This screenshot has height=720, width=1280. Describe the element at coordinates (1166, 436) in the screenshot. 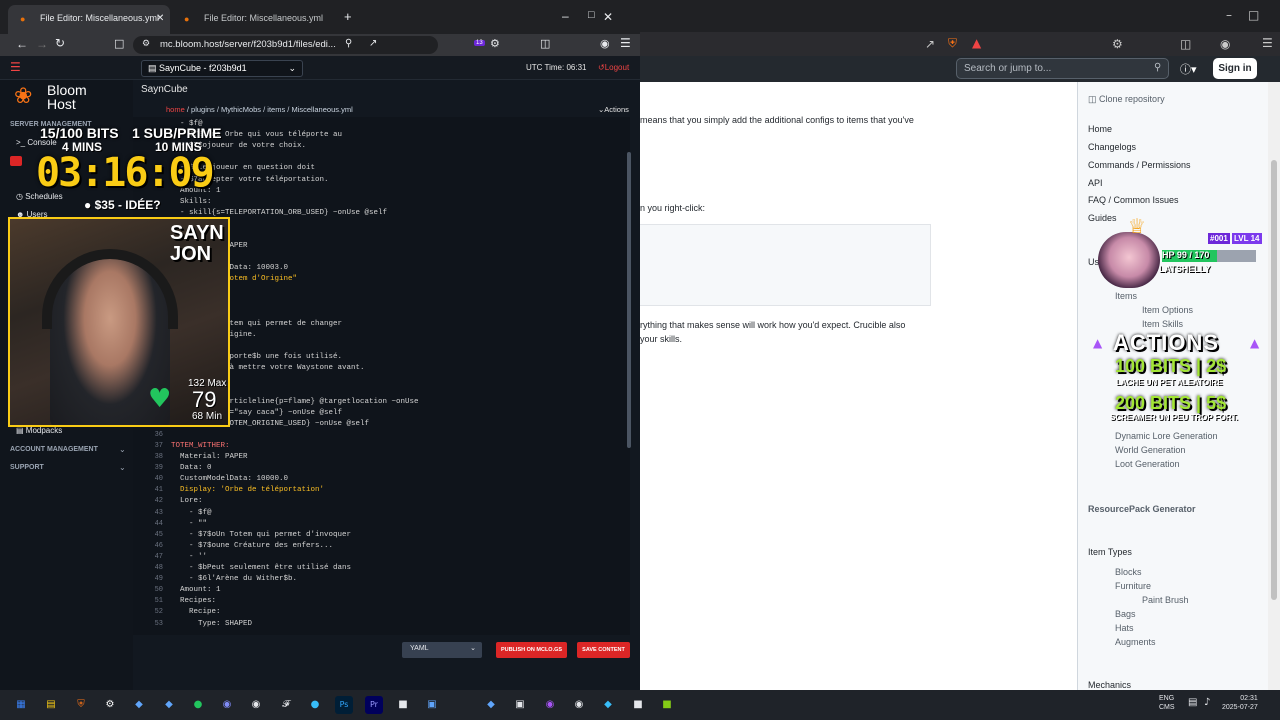

I see `nav-dynamic-lore: Dynamic Lore Generation` at that location.